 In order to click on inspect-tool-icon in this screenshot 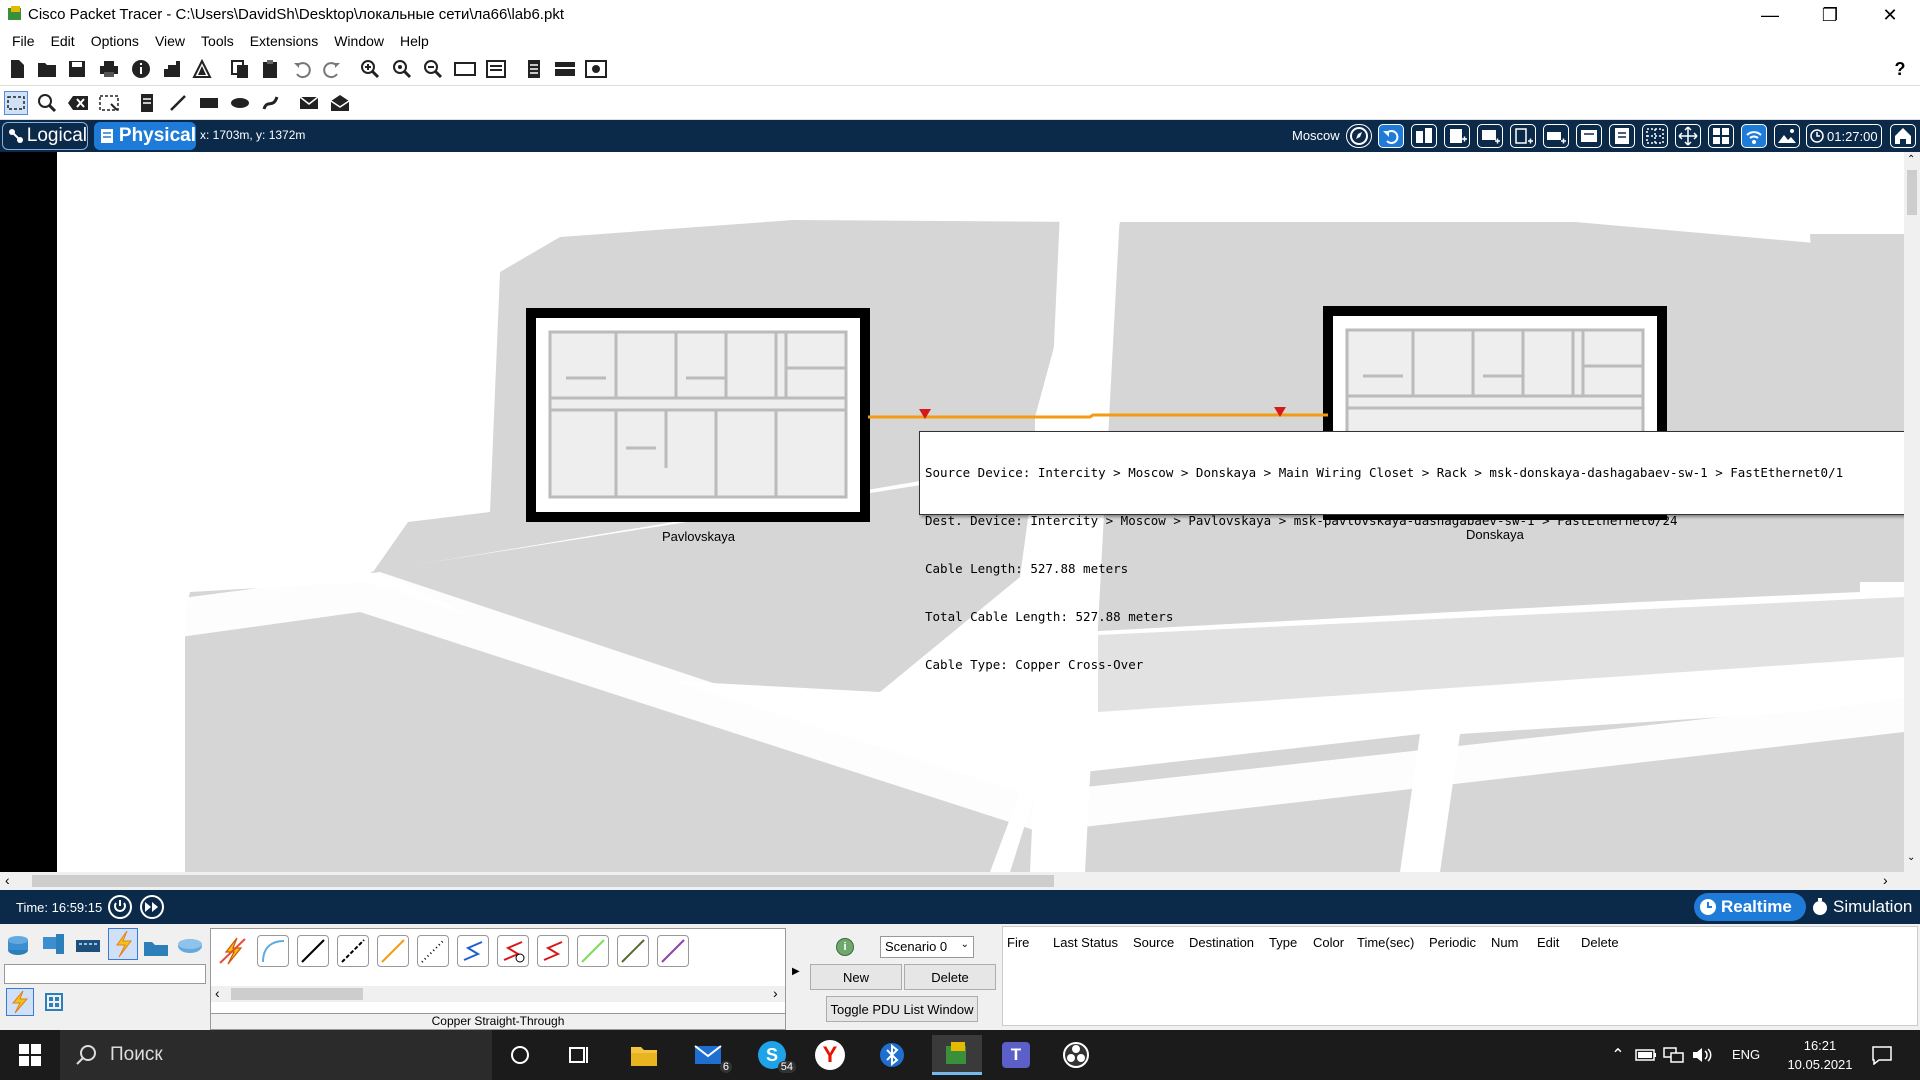, I will do `click(47, 103)`.